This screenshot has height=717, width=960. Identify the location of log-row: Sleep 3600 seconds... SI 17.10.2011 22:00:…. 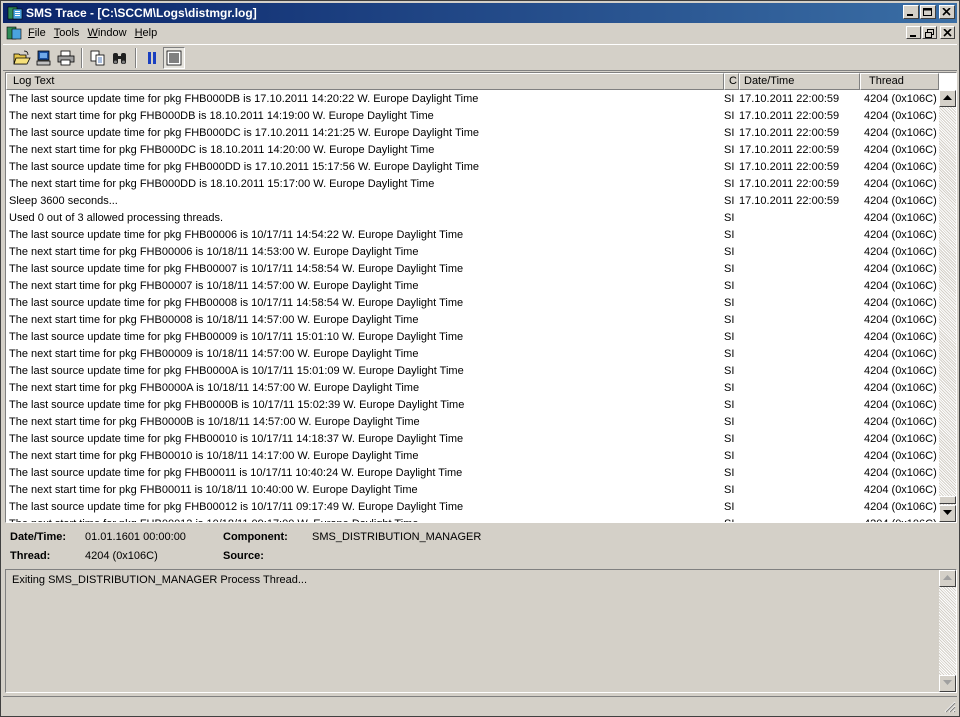
(472, 200).